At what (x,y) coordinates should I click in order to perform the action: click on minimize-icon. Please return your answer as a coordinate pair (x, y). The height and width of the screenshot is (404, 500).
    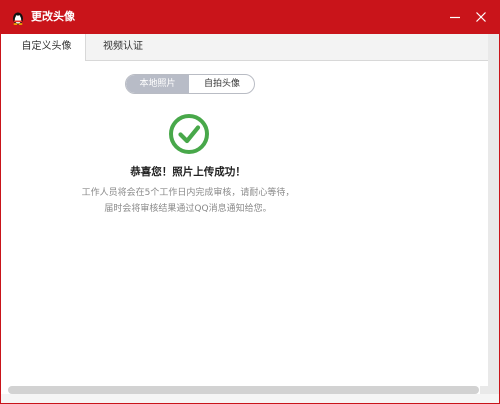
    Looking at the image, I should click on (455, 17).